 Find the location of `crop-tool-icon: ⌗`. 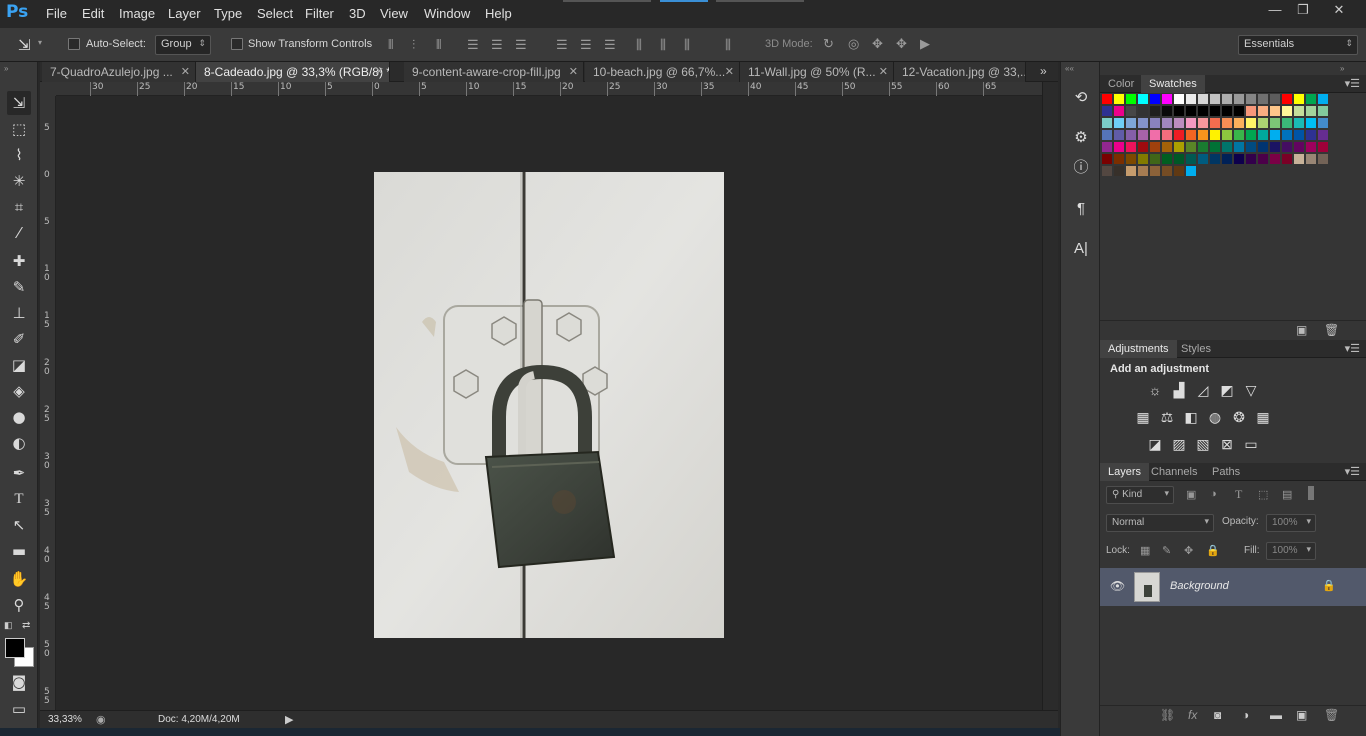

crop-tool-icon: ⌗ is located at coordinates (19, 207).